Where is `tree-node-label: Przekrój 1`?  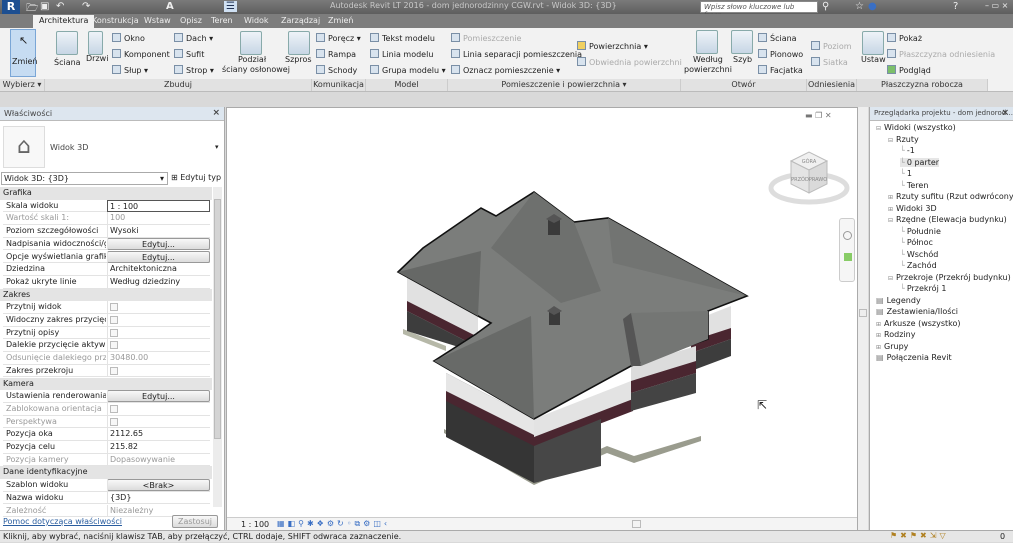 tree-node-label: Przekrój 1 is located at coordinates (926, 288).